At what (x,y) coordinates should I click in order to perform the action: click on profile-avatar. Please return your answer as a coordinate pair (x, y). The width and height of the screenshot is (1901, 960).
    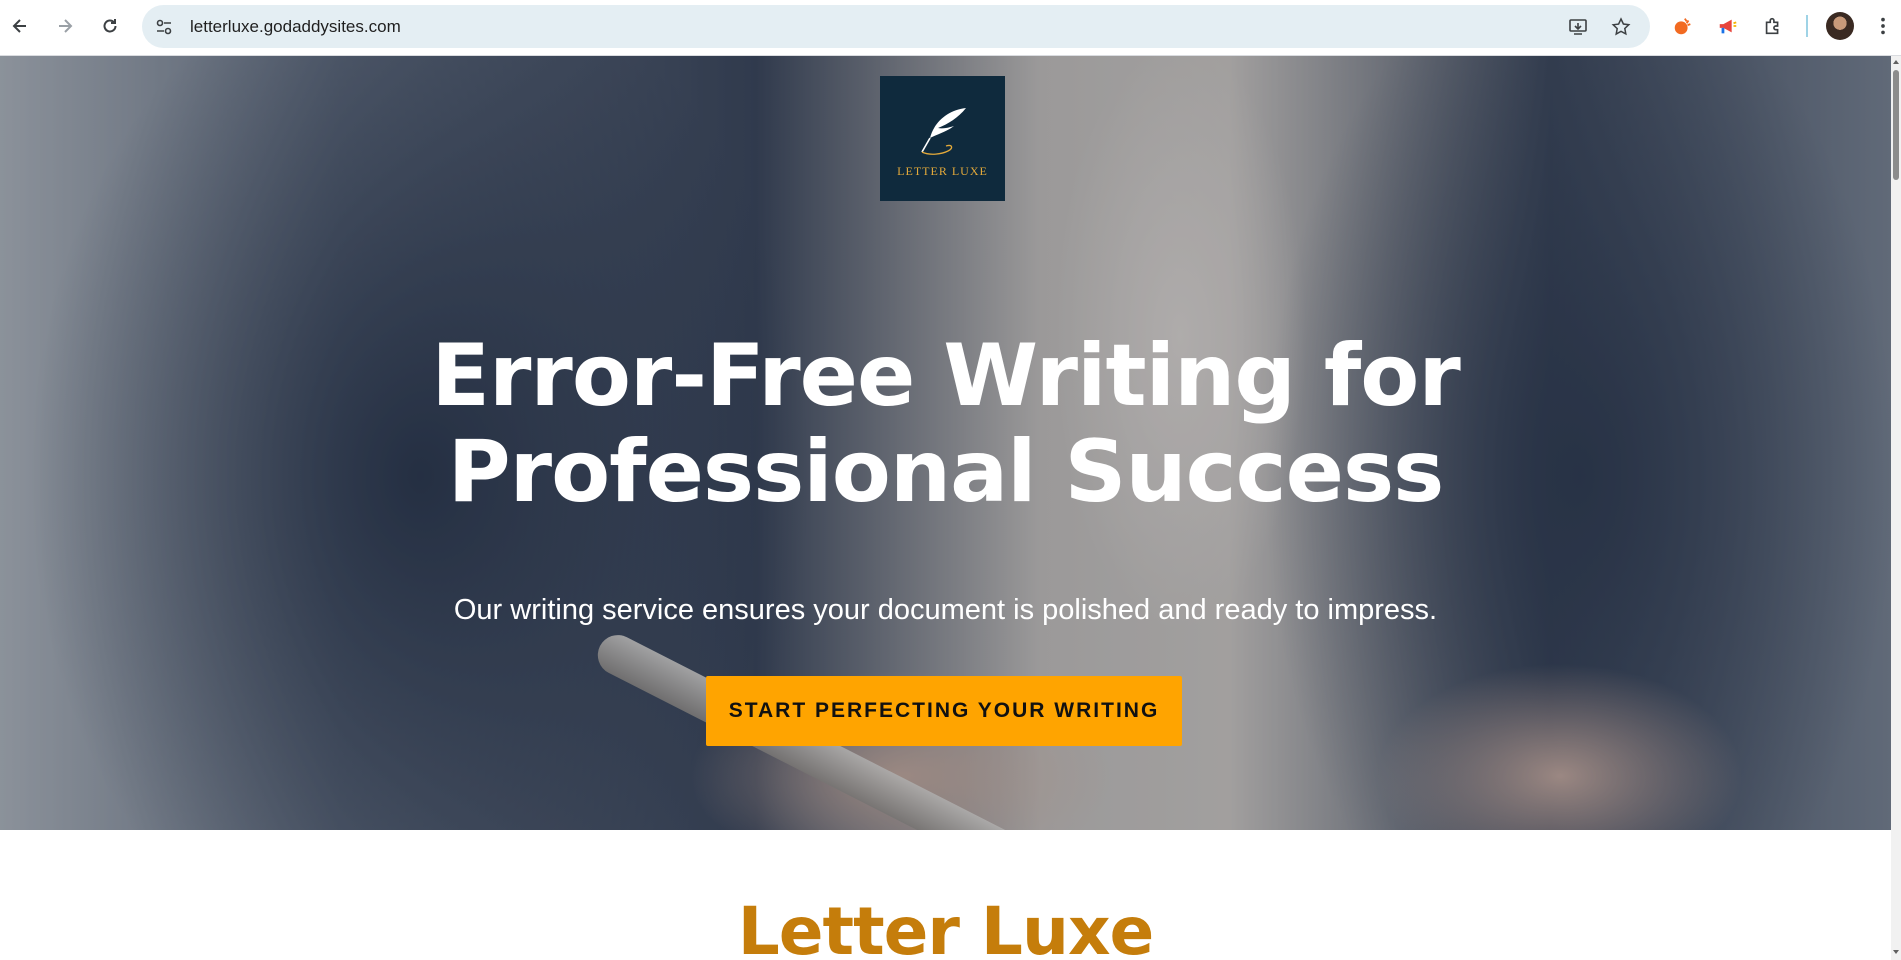
    Looking at the image, I should click on (1840, 26).